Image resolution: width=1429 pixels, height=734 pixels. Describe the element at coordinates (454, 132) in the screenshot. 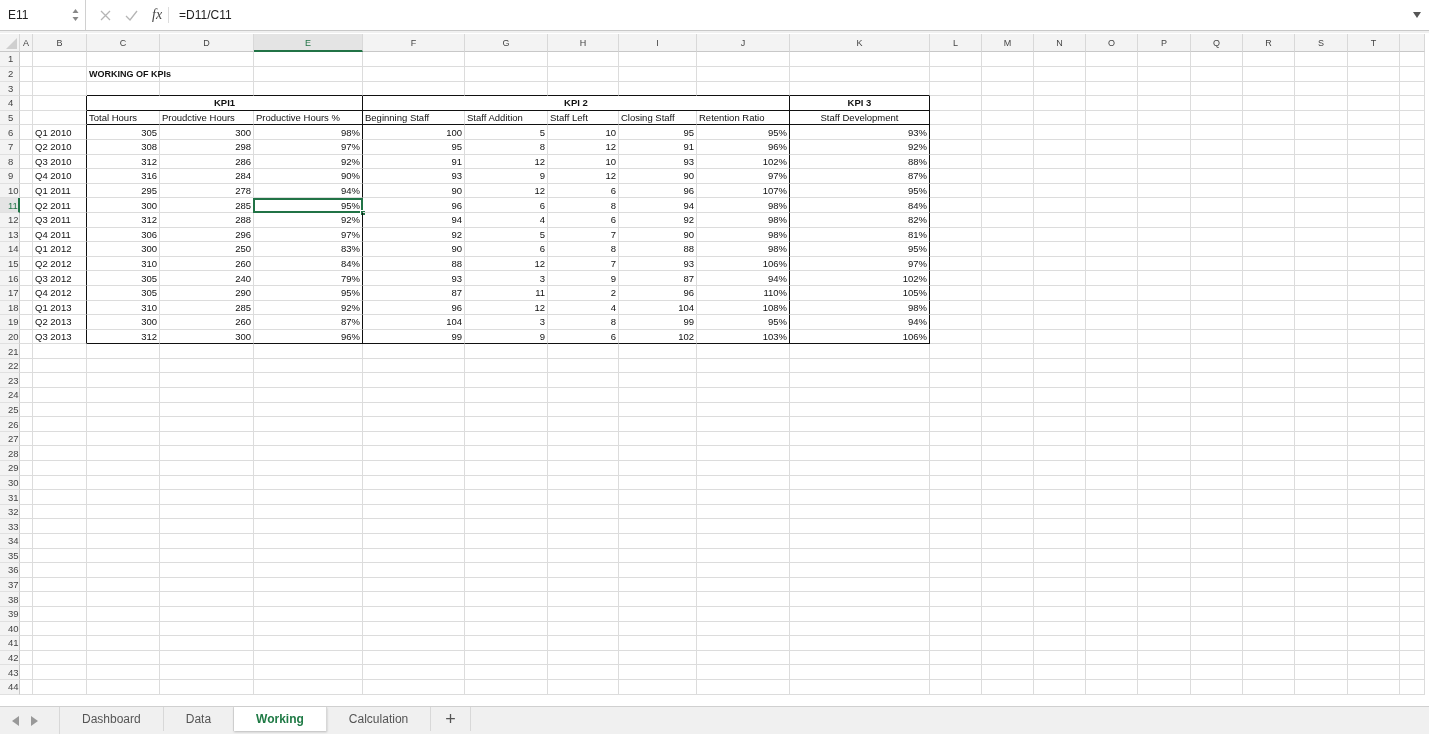

I see `table-cell-text: 100` at that location.